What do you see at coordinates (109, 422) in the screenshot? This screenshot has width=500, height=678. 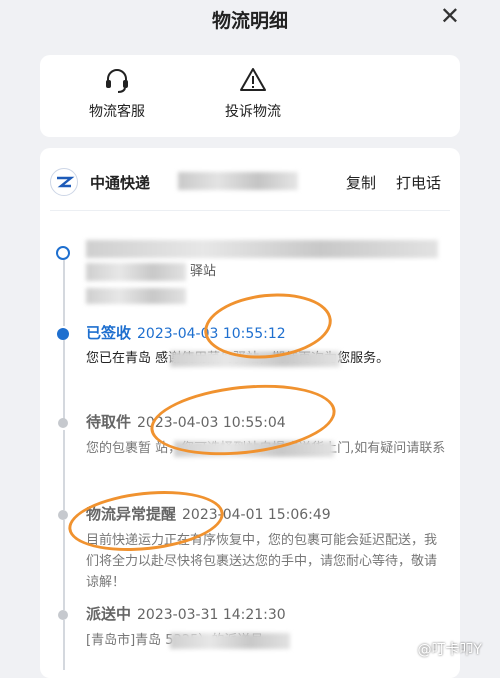 I see `event-status: 待取件` at bounding box center [109, 422].